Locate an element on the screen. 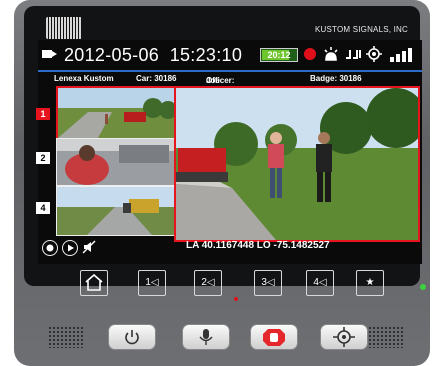 The width and height of the screenshot is (444, 366). power-button is located at coordinates (132, 337).